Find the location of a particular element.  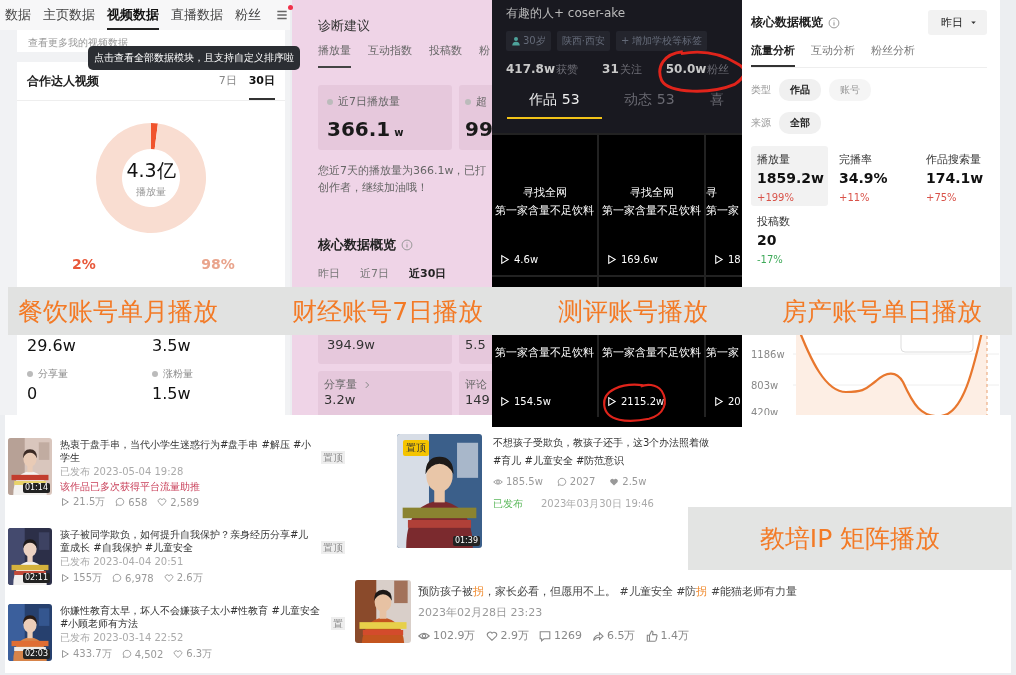

stat-label: 分享量 is located at coordinates (340, 384).